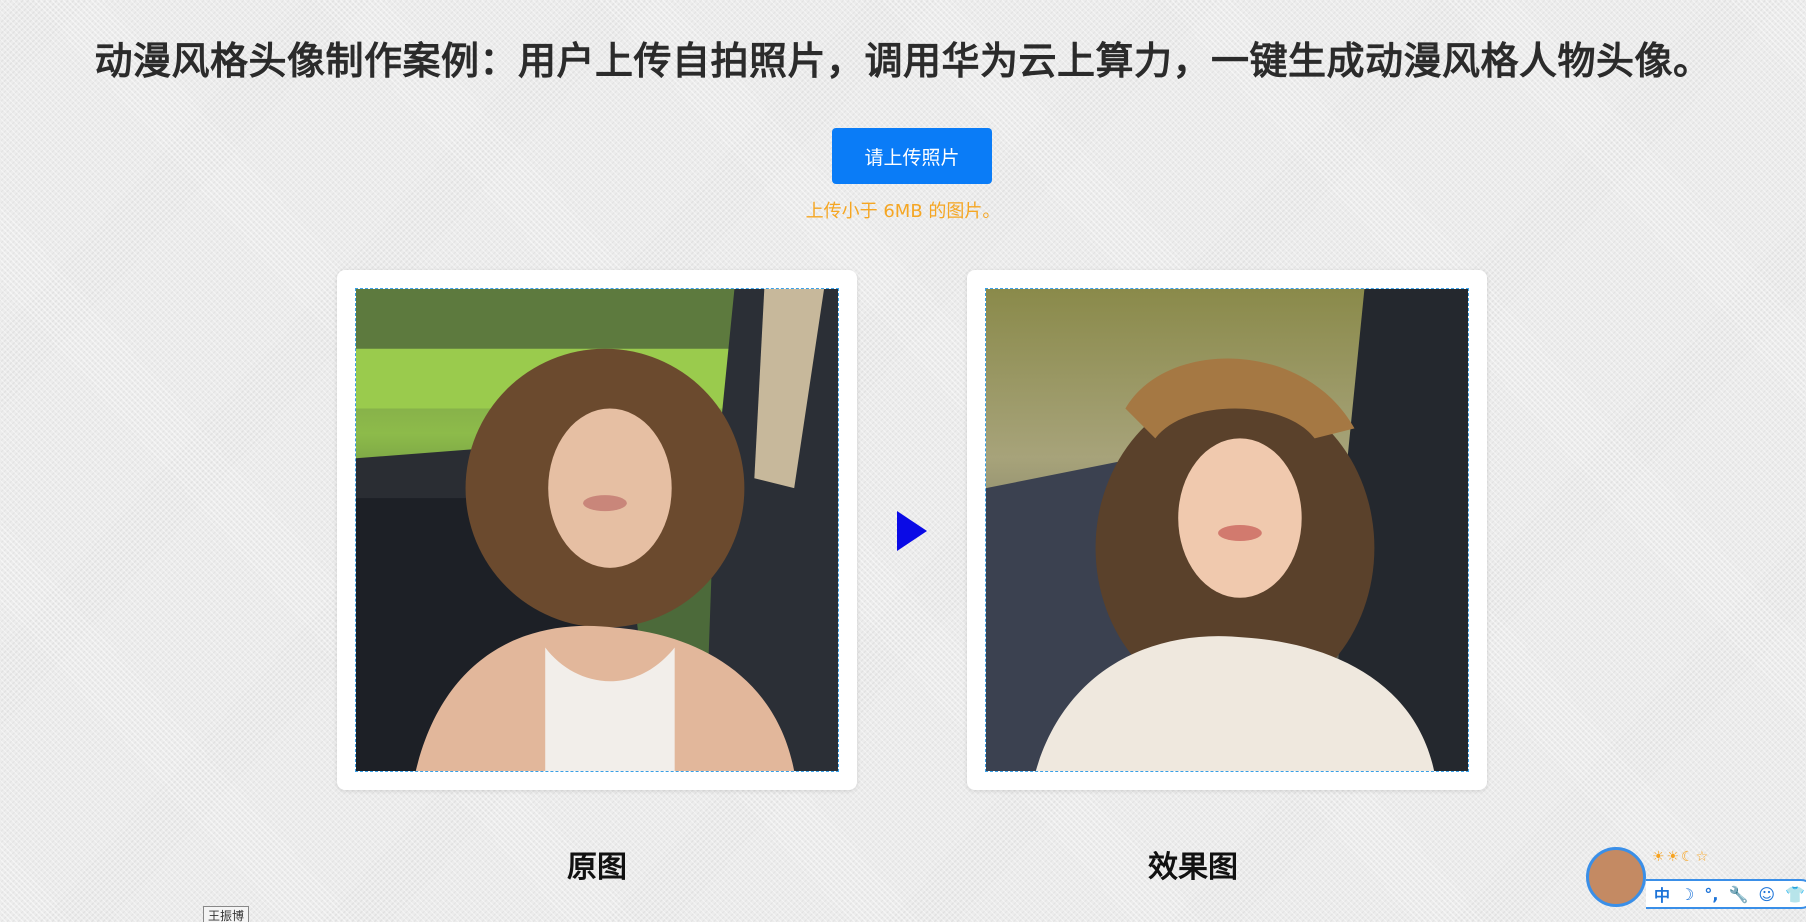 This screenshot has width=1806, height=922. I want to click on result-photo, so click(1227, 530).